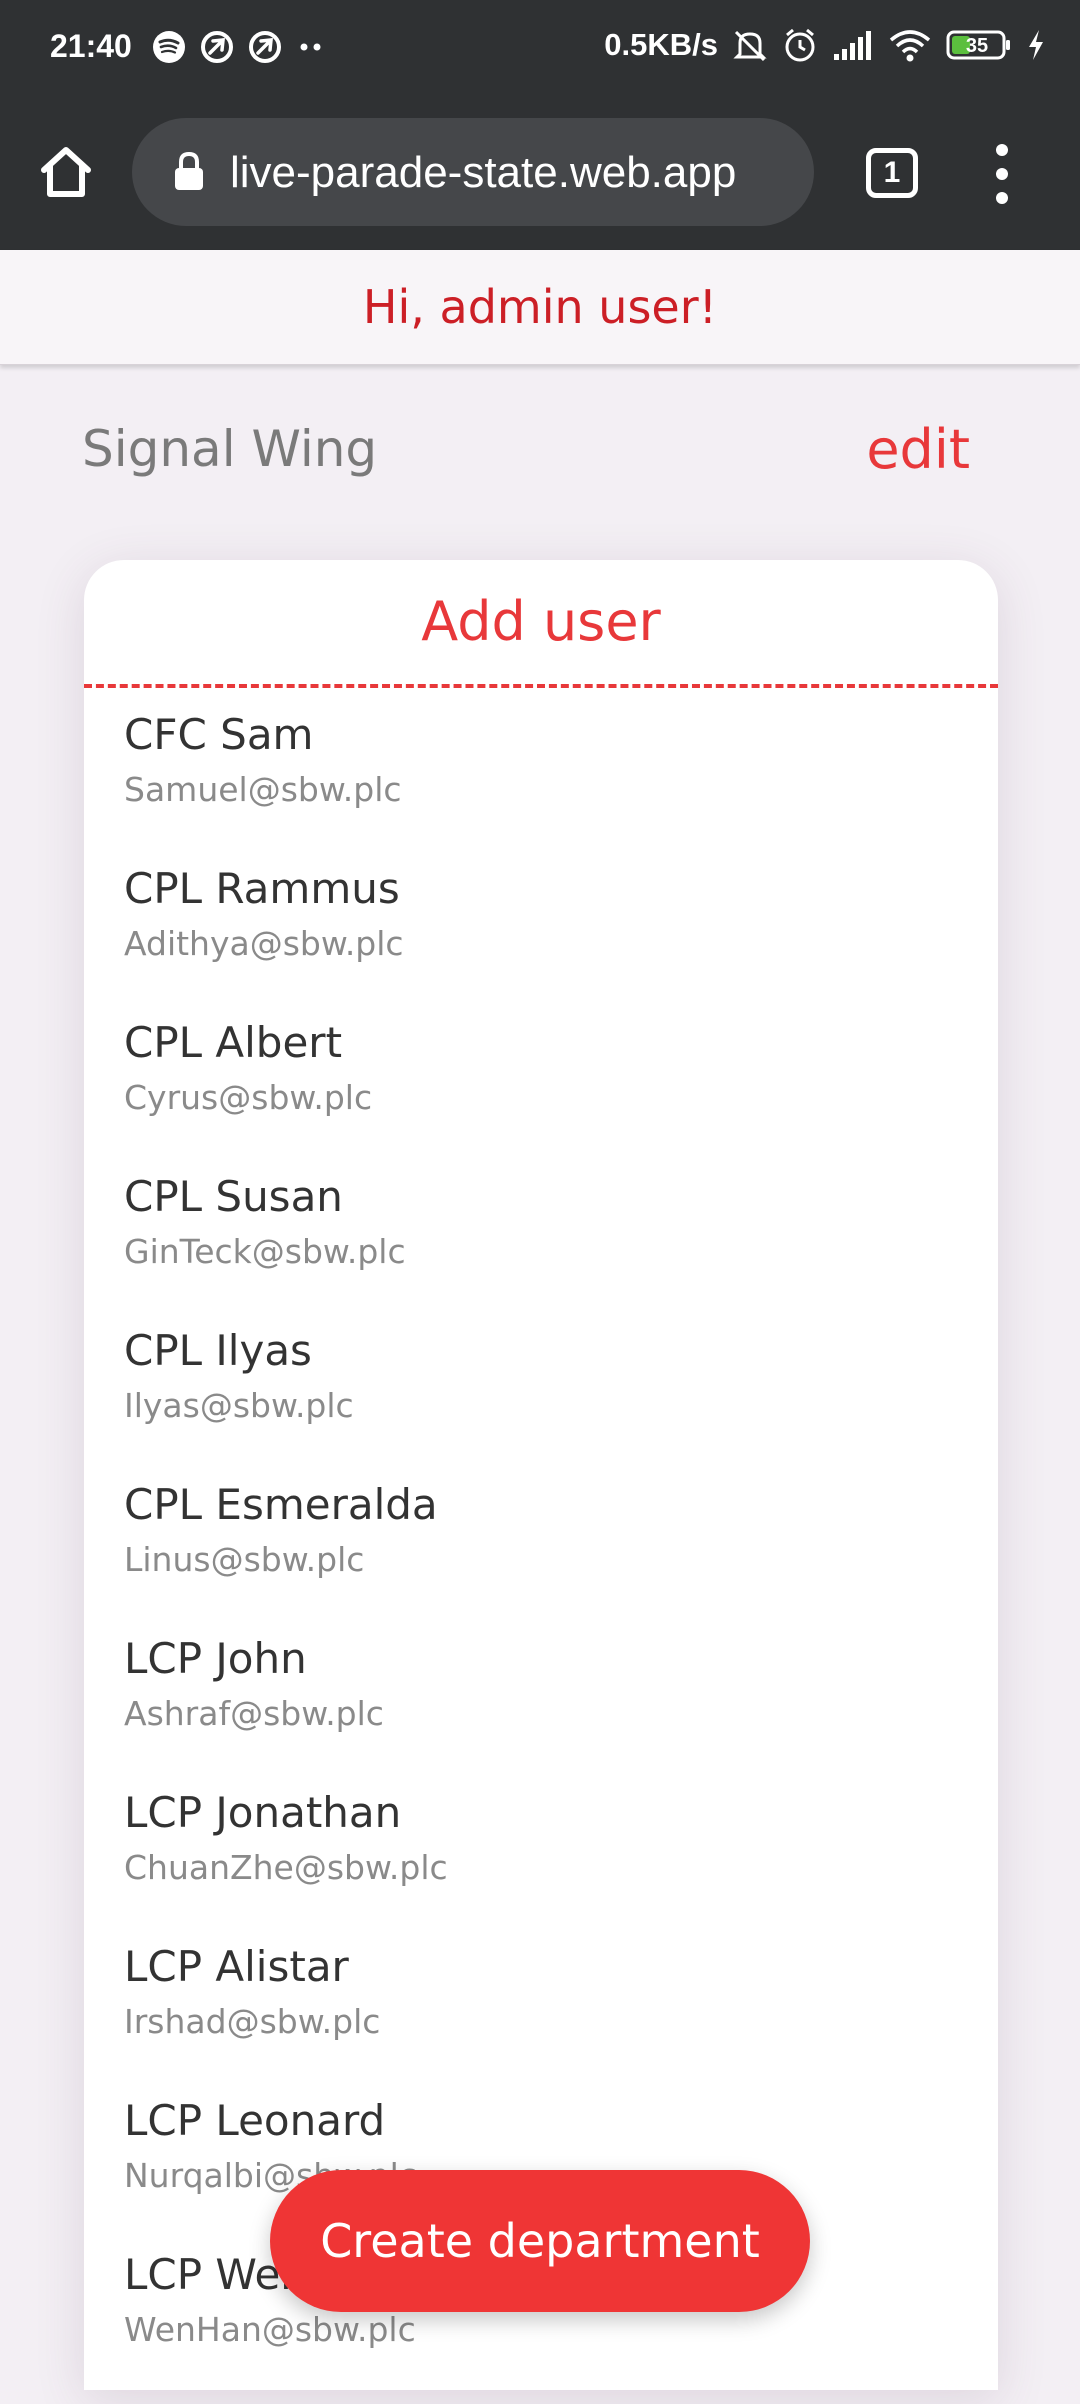 The height and width of the screenshot is (2404, 1080). What do you see at coordinates (825, 45) in the screenshot?
I see `status-right: 0.5KB/s 35` at bounding box center [825, 45].